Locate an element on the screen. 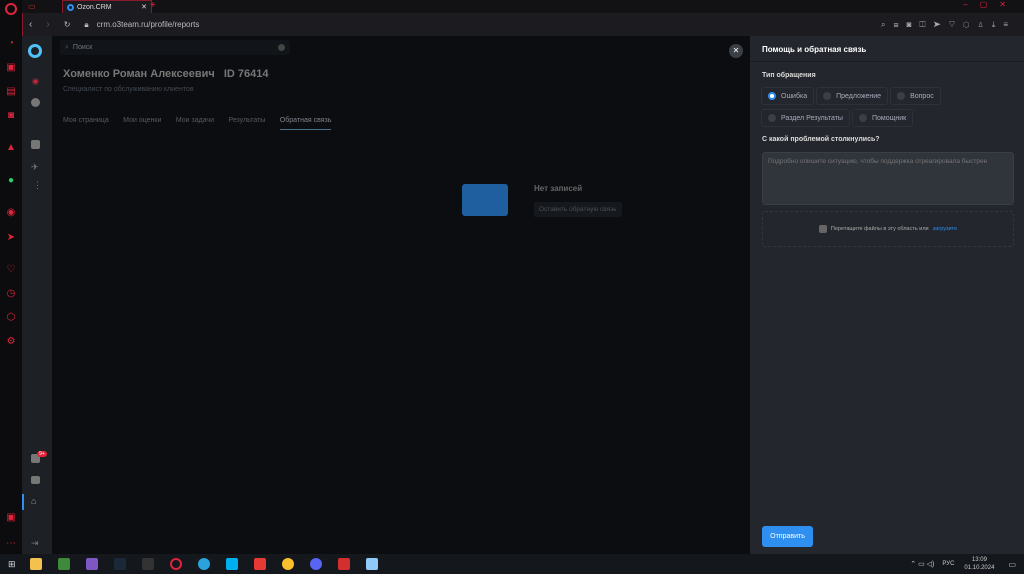 Image resolution: width=1024 pixels, height=574 pixels. speed-dial-icon: ◔ is located at coordinates (11, 44).